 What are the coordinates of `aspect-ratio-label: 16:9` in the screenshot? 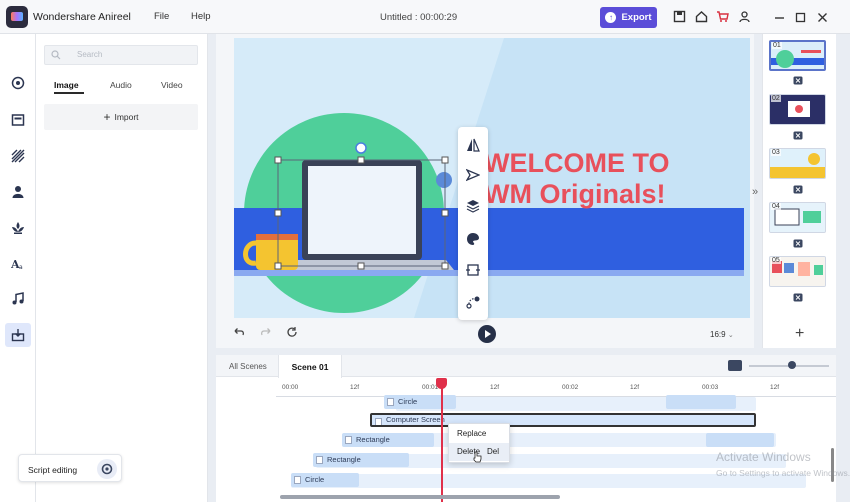 It's located at (718, 334).